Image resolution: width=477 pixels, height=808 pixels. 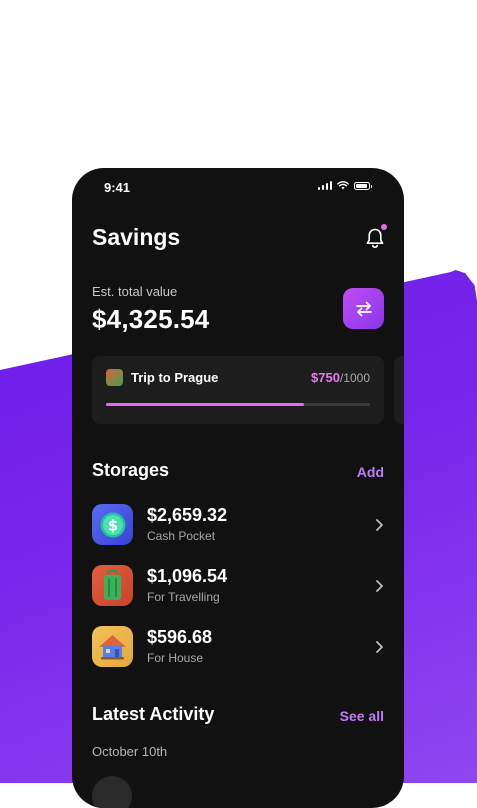 What do you see at coordinates (370, 472) in the screenshot?
I see `add-storage-button: Add` at bounding box center [370, 472].